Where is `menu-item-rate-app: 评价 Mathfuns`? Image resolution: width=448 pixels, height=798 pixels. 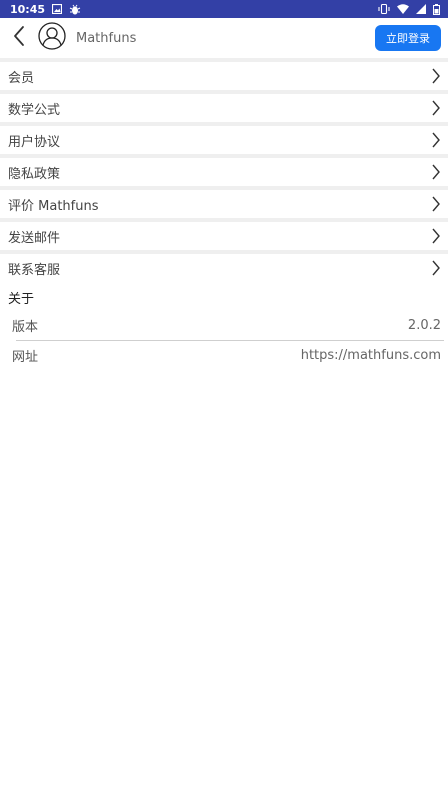
menu-item-rate-app: 评价 Mathfuns is located at coordinates (224, 204).